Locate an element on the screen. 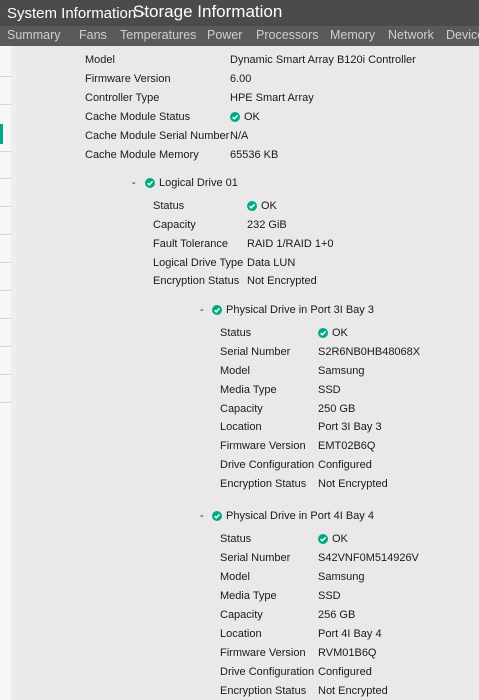  ld-status-value: OK is located at coordinates (269, 206).